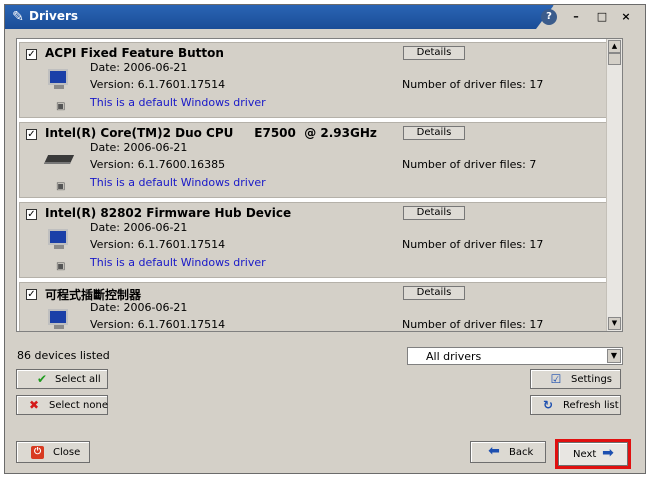 This screenshot has width=653, height=481. Describe the element at coordinates (614, 323) in the screenshot. I see `scroll-down-icon: ▼` at that location.